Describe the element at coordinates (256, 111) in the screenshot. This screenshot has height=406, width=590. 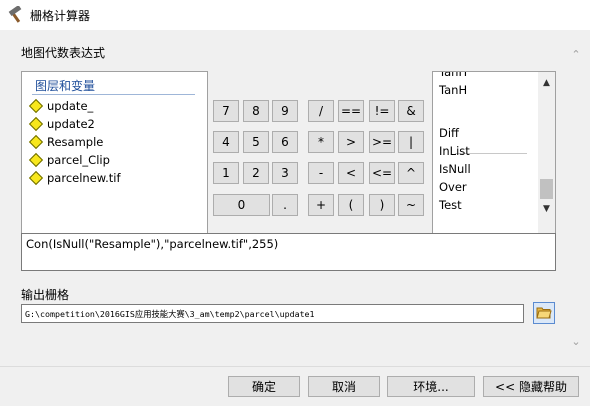
I see `key-8: 8` at that location.